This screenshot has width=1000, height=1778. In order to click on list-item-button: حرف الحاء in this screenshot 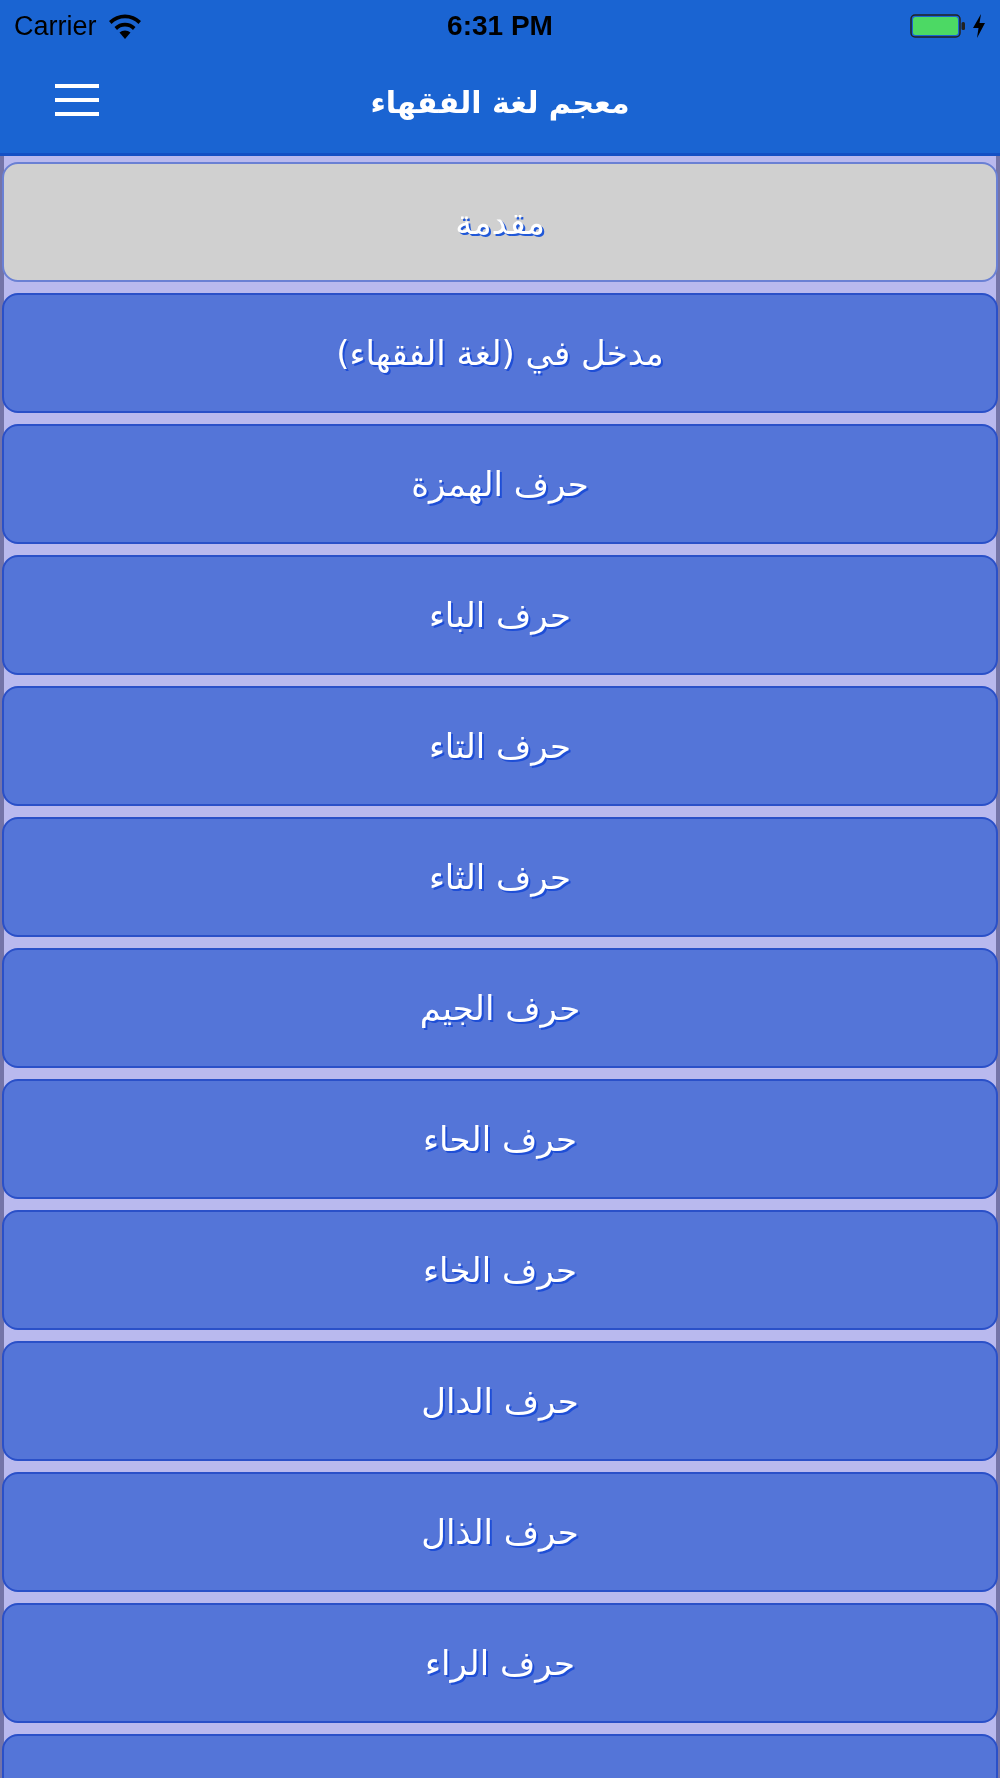, I will do `click(500, 1139)`.